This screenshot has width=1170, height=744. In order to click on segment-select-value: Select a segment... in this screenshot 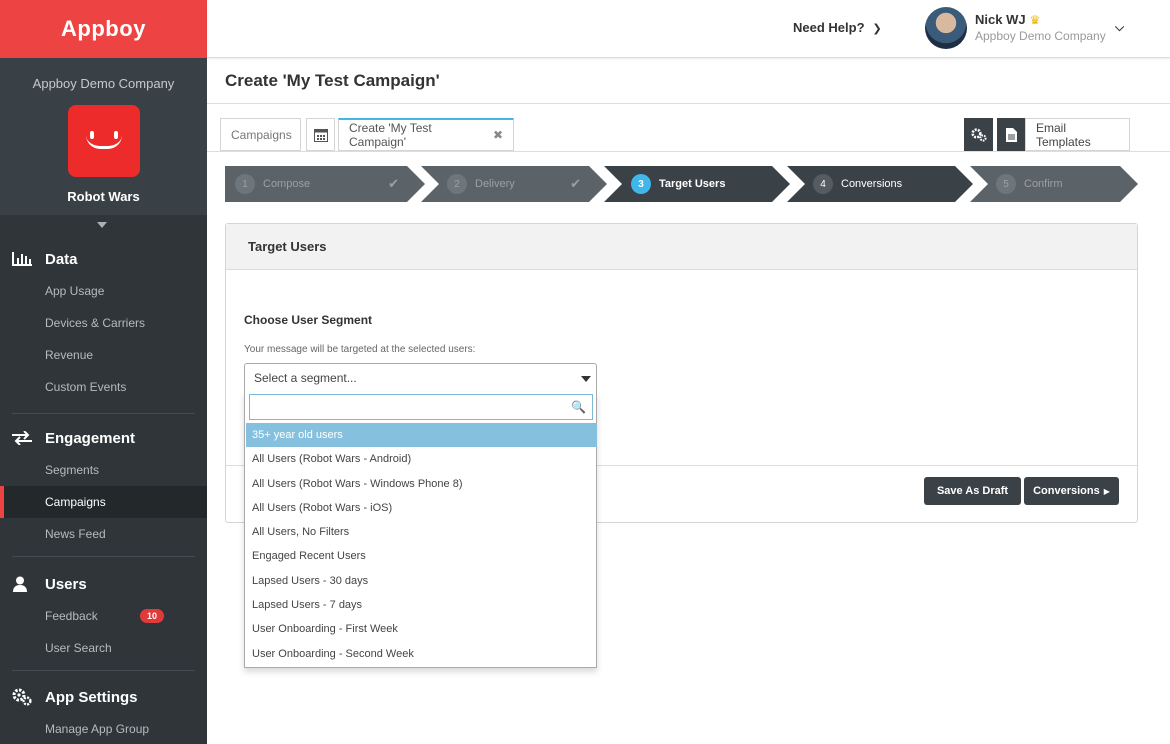, I will do `click(305, 378)`.